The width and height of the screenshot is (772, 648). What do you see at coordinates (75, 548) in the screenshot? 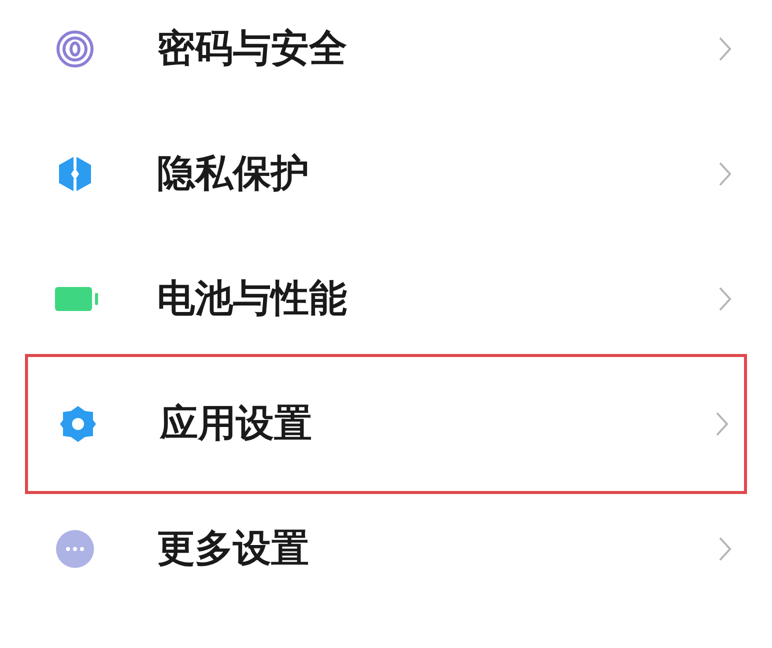
I see `more-icon` at bounding box center [75, 548].